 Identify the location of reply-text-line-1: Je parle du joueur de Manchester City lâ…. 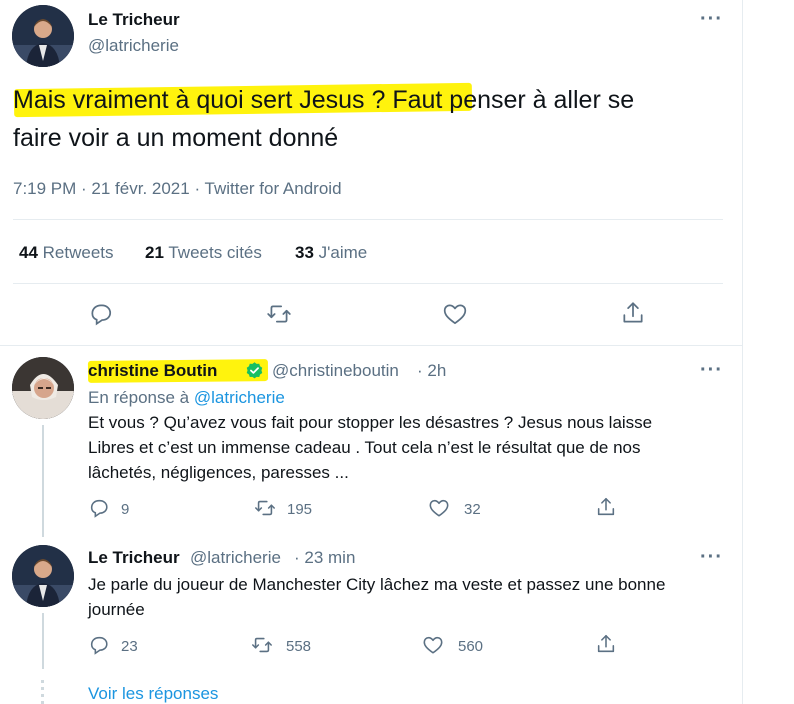
(377, 584).